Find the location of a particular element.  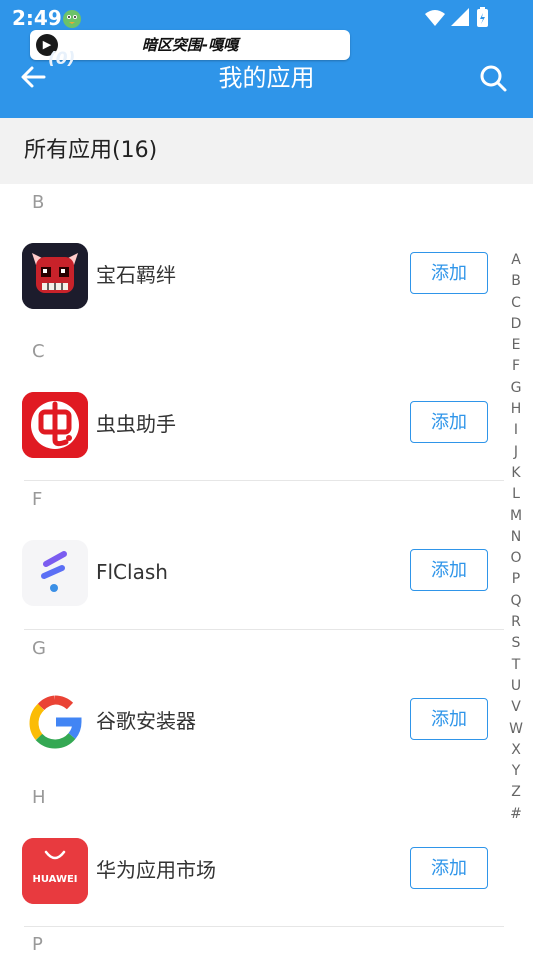

index-letter: R is located at coordinates (516, 622).